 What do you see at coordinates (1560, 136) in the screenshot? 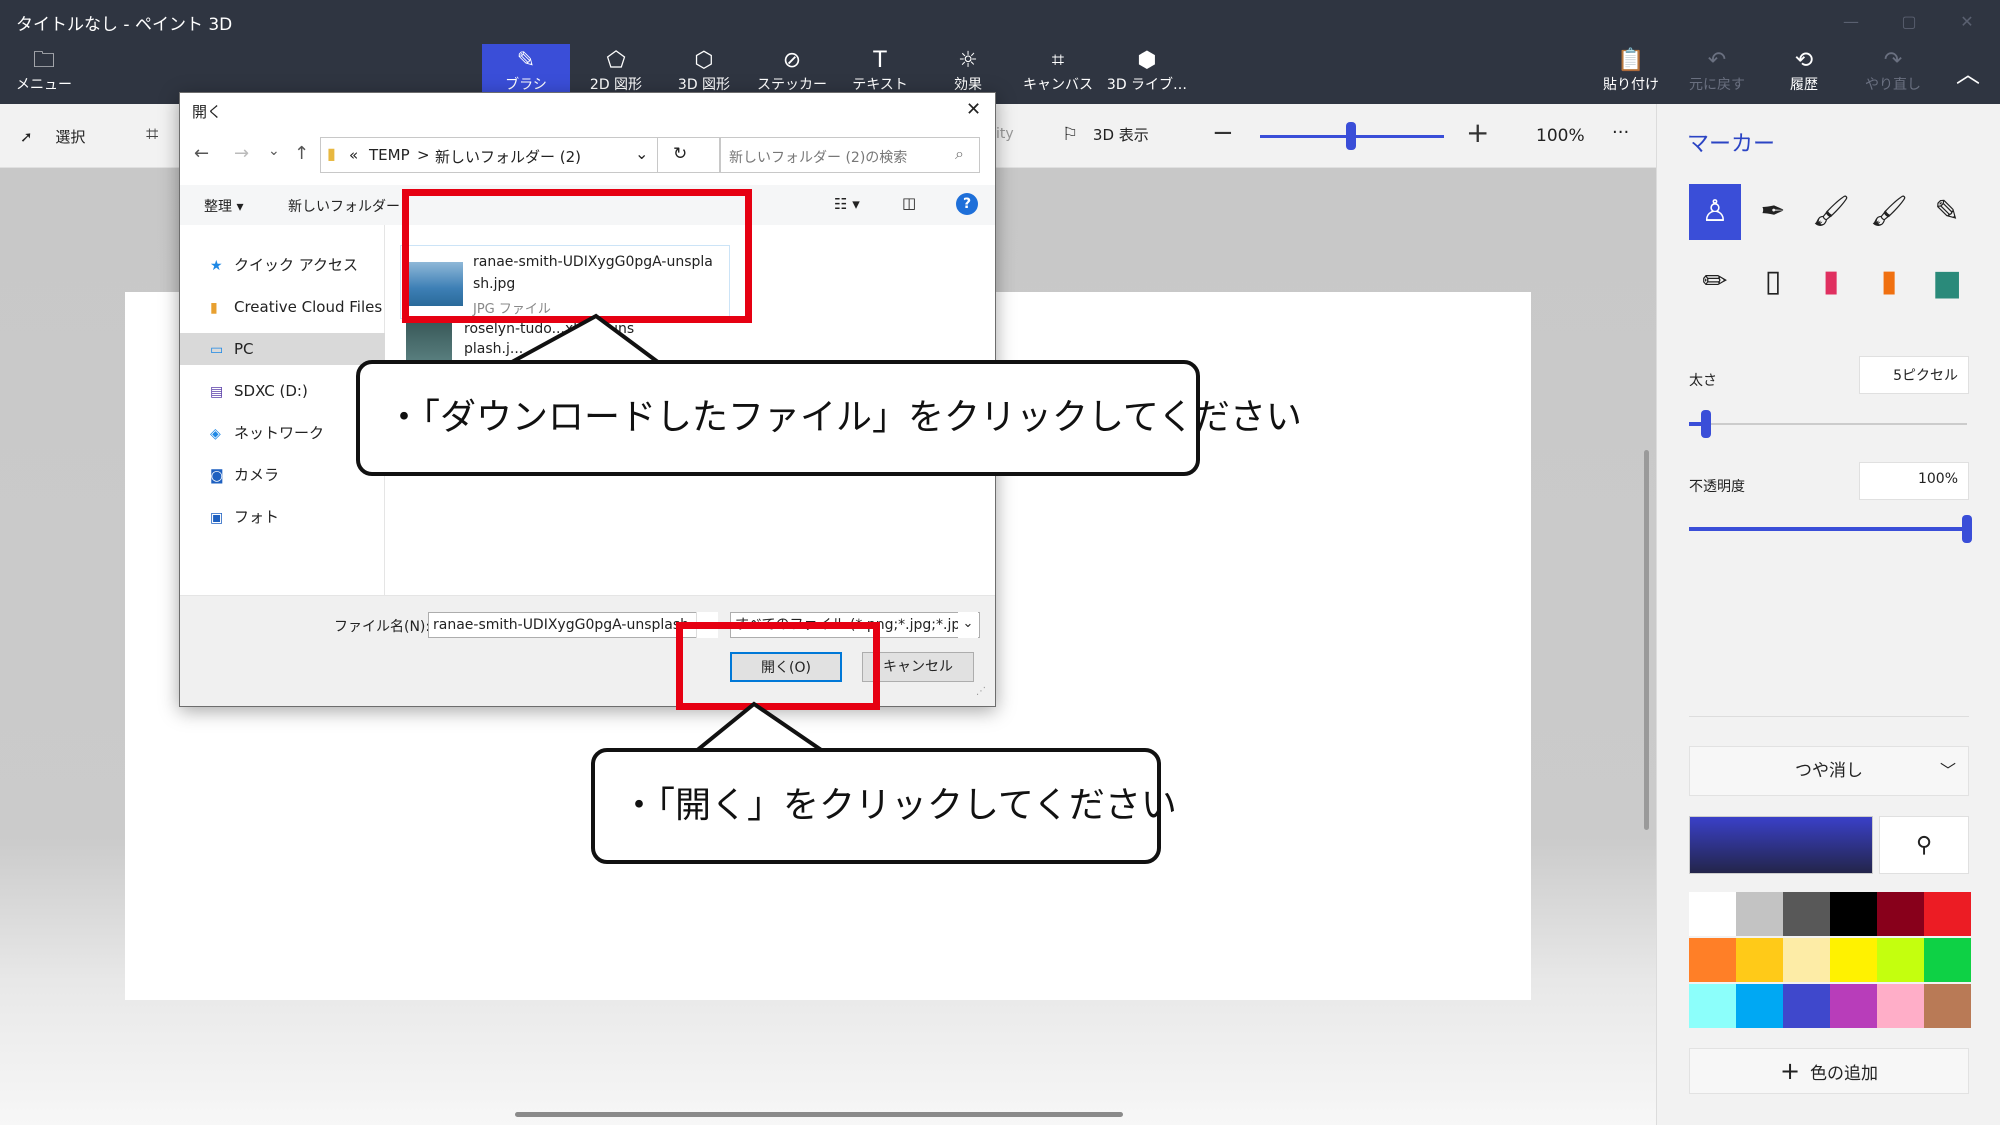
I see `zoom-level: 100%` at bounding box center [1560, 136].